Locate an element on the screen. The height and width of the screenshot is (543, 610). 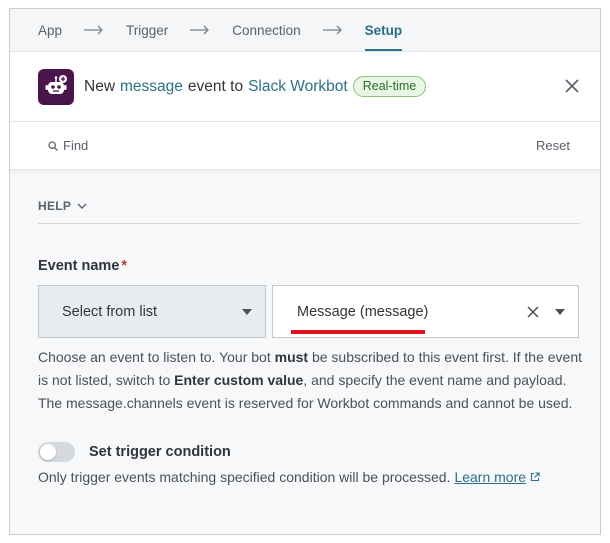
chevron-down-icon is located at coordinates (82, 206).